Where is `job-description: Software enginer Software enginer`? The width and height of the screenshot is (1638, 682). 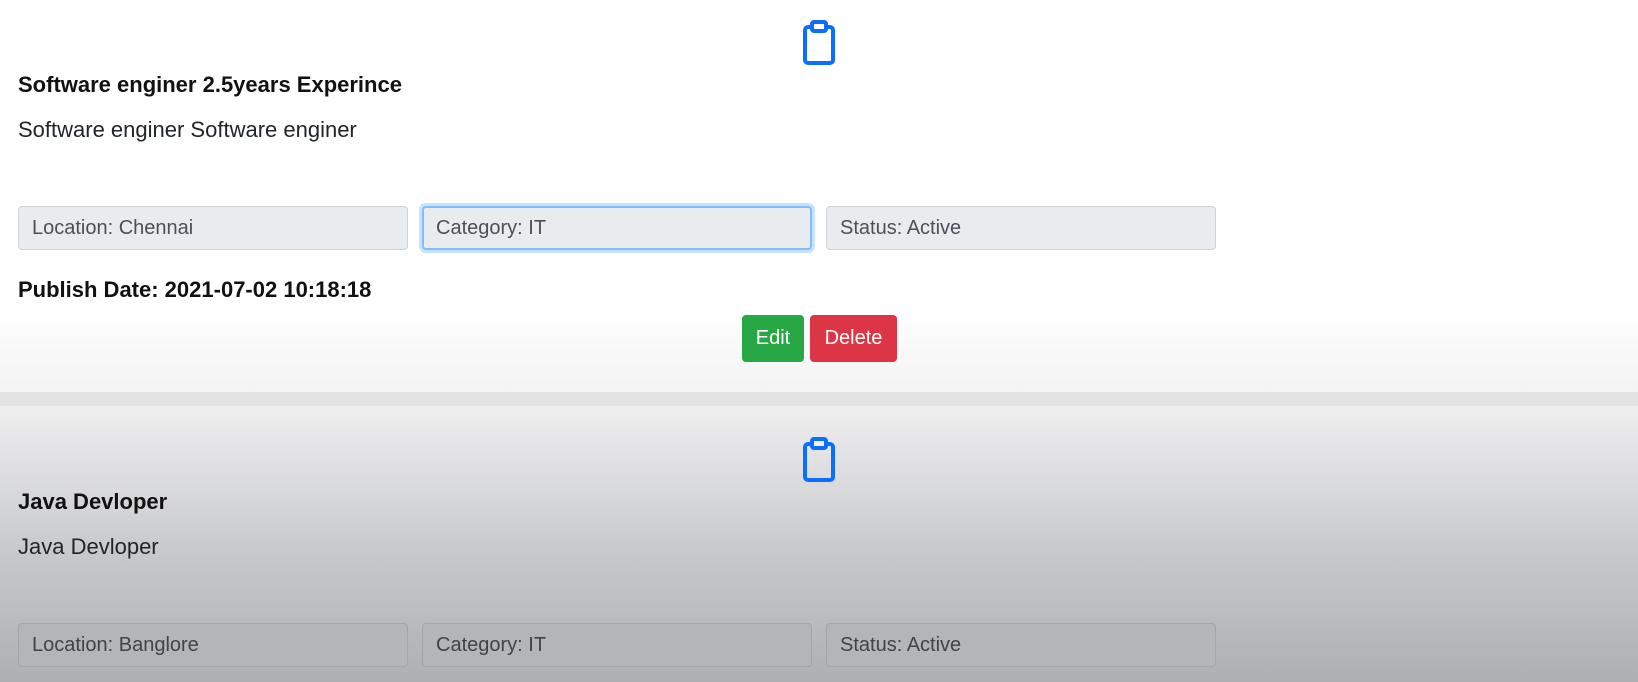
job-description: Software enginer Software enginer is located at coordinates (187, 129).